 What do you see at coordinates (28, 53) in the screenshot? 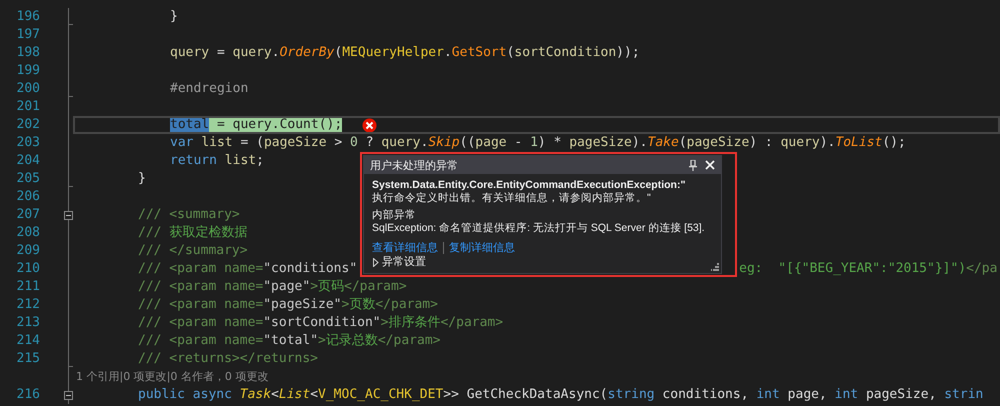
I see `line-number: 198` at bounding box center [28, 53].